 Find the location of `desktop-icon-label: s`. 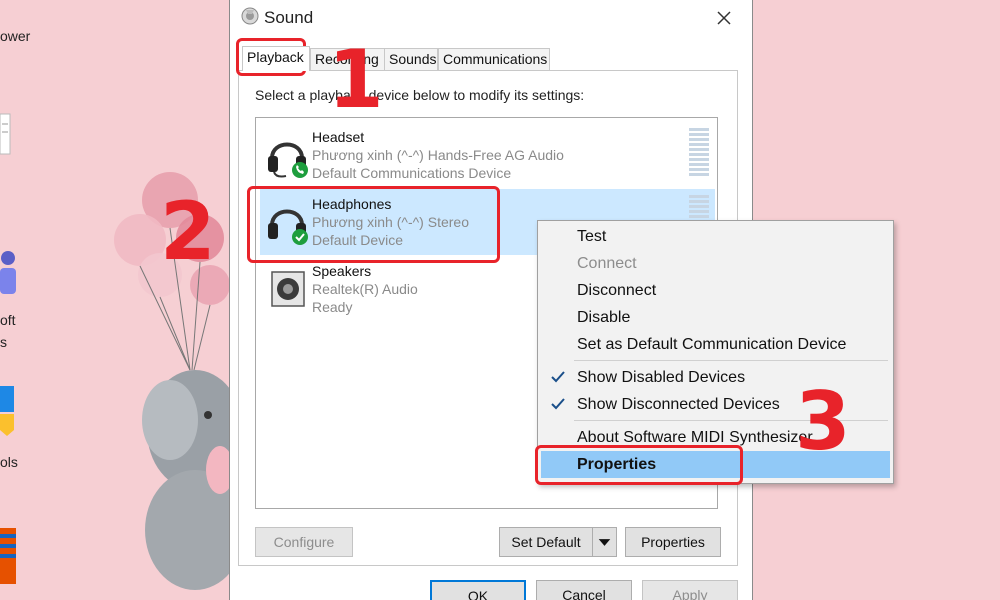

desktop-icon-label: s is located at coordinates (3, 342).